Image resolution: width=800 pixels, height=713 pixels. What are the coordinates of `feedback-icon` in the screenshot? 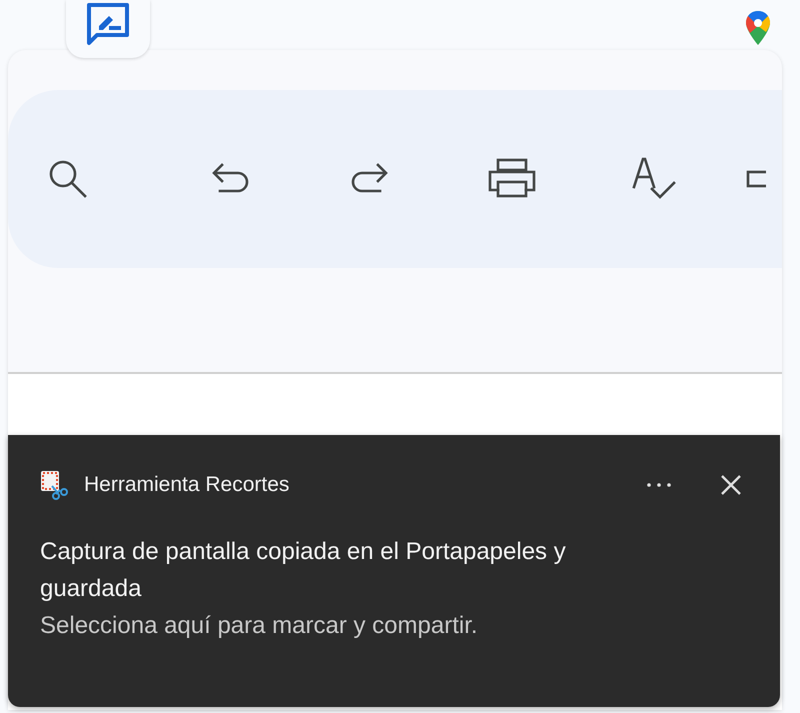 It's located at (108, 24).